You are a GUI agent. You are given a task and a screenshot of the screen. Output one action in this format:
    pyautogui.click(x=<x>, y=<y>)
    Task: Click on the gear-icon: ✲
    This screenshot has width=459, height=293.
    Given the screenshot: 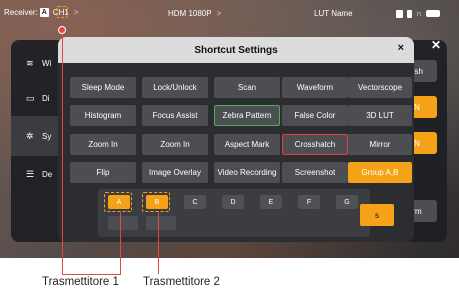 What is the action you would take?
    pyautogui.click(x=30, y=136)
    